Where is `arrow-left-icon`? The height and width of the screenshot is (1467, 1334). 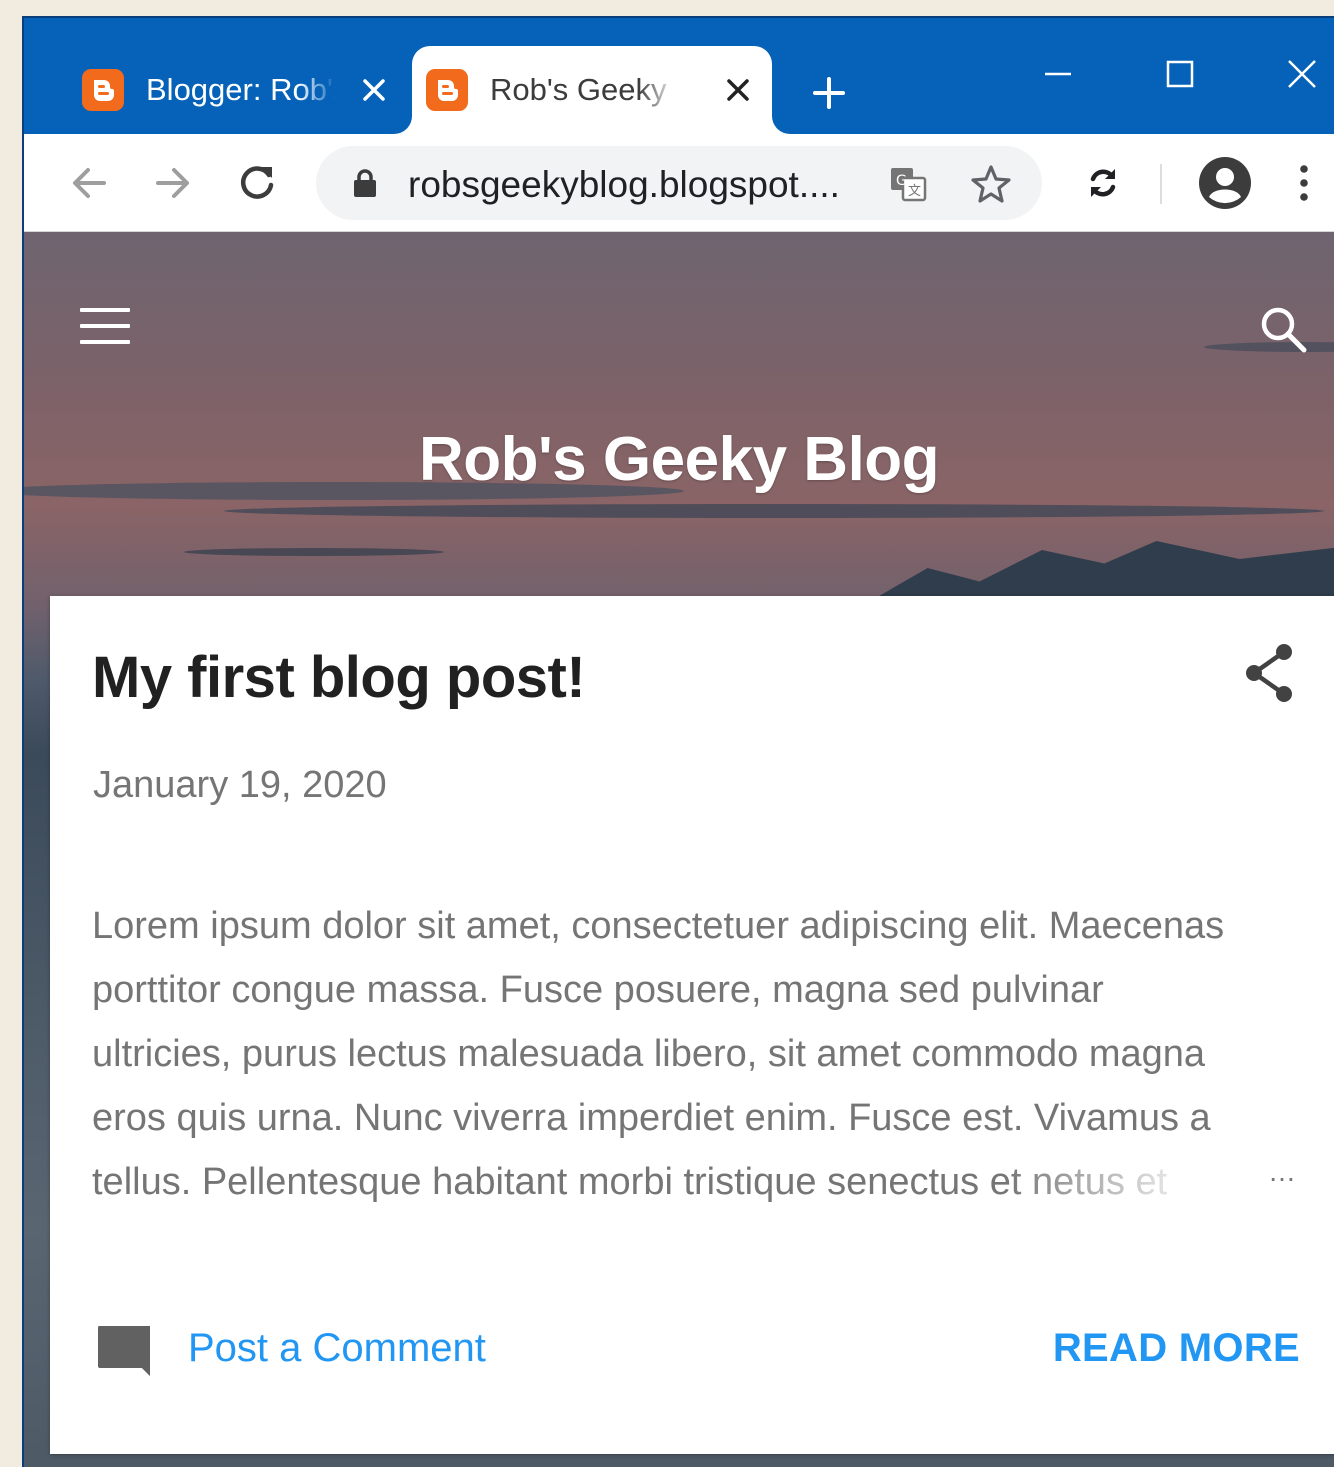
arrow-left-icon is located at coordinates (89, 183).